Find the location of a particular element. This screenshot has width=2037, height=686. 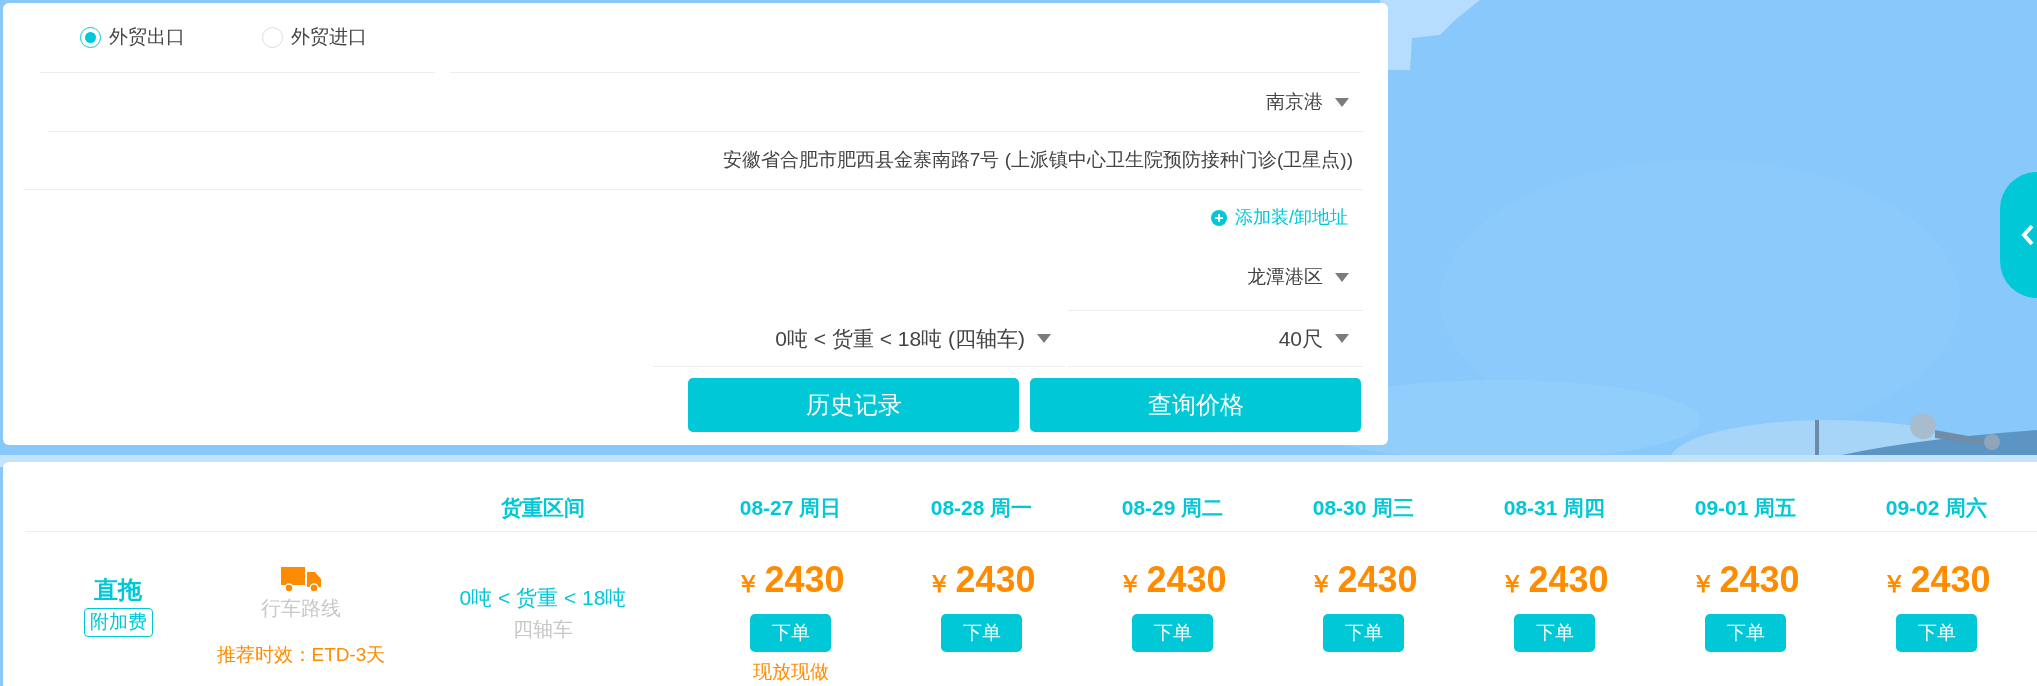

column-header: 08-30 周三 is located at coordinates (1363, 507).